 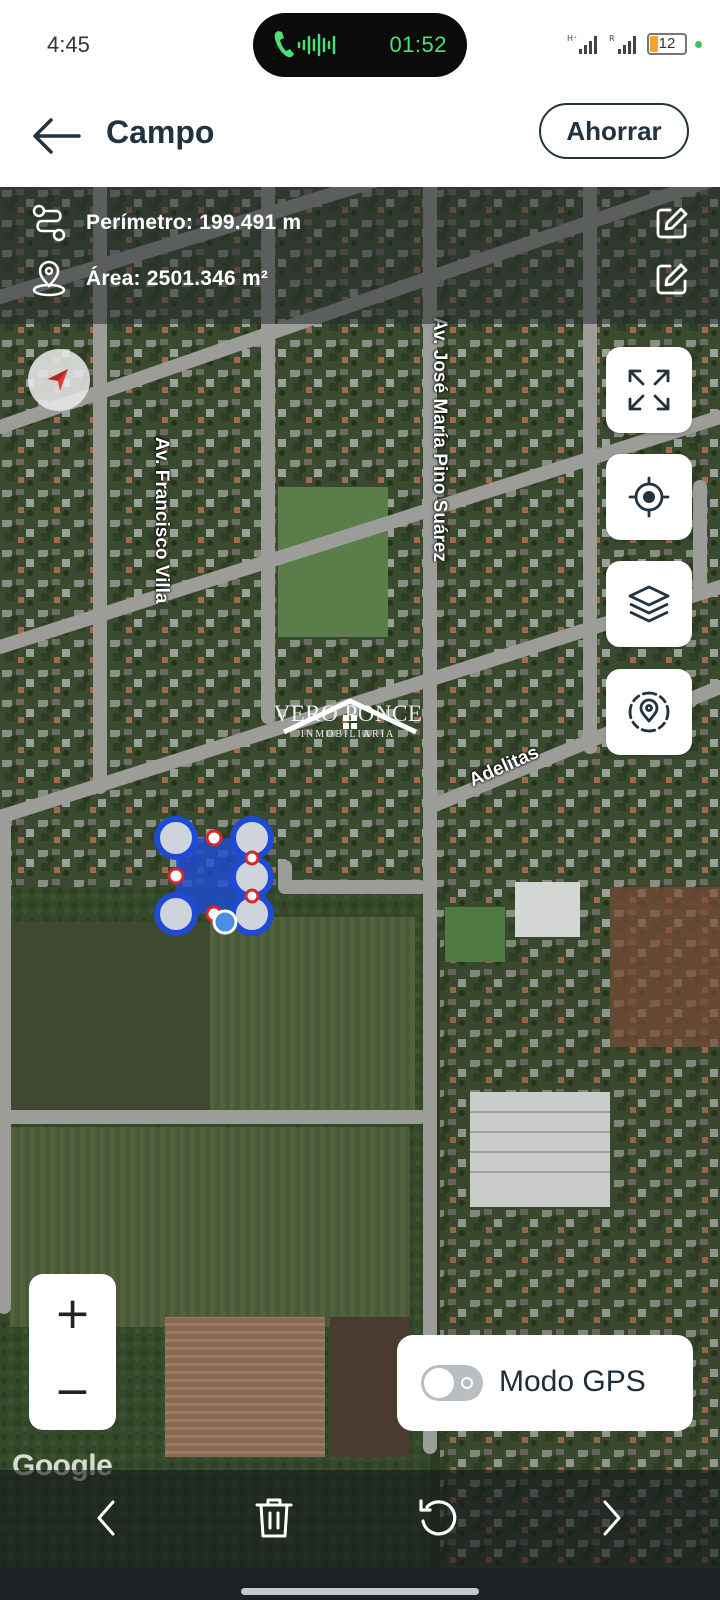 I want to click on gps-mode-label: Modo GPS, so click(x=572, y=1381).